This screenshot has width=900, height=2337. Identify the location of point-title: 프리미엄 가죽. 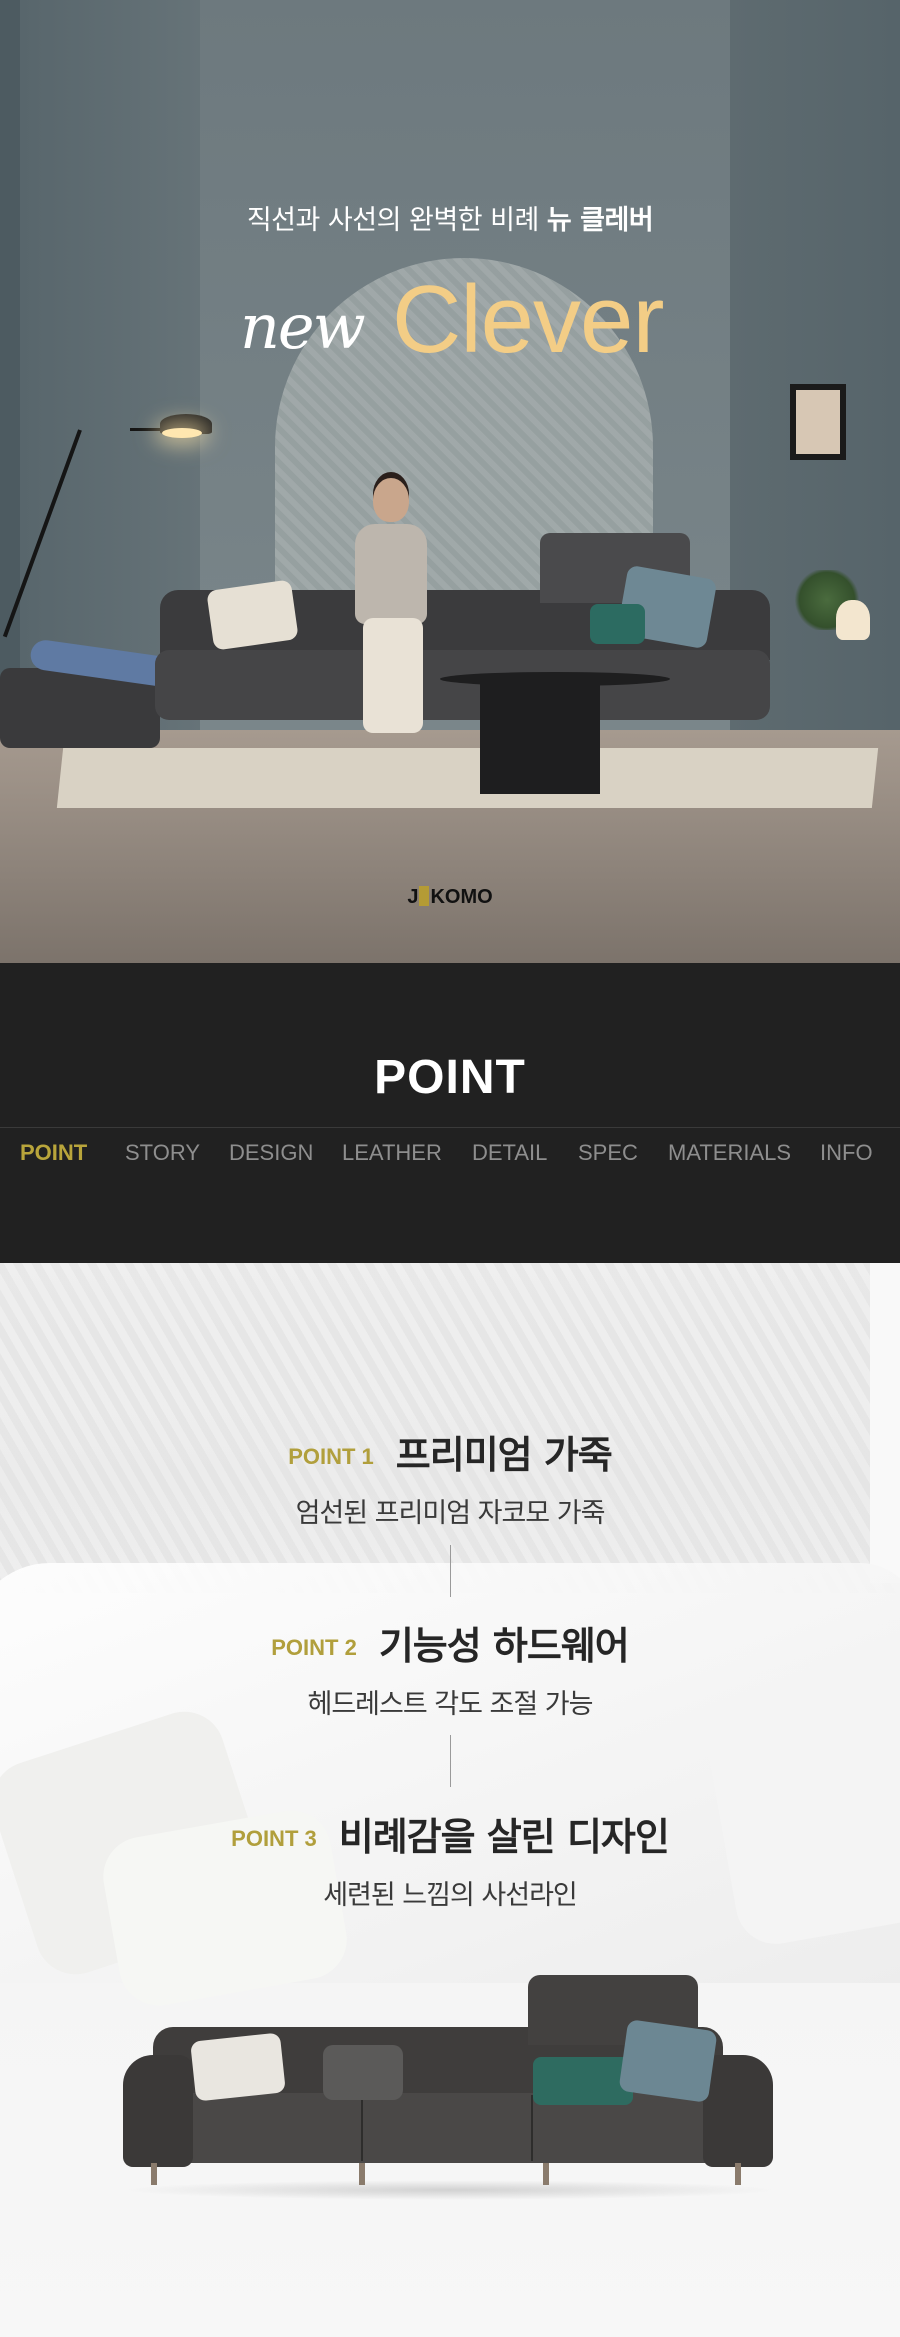
(504, 1455).